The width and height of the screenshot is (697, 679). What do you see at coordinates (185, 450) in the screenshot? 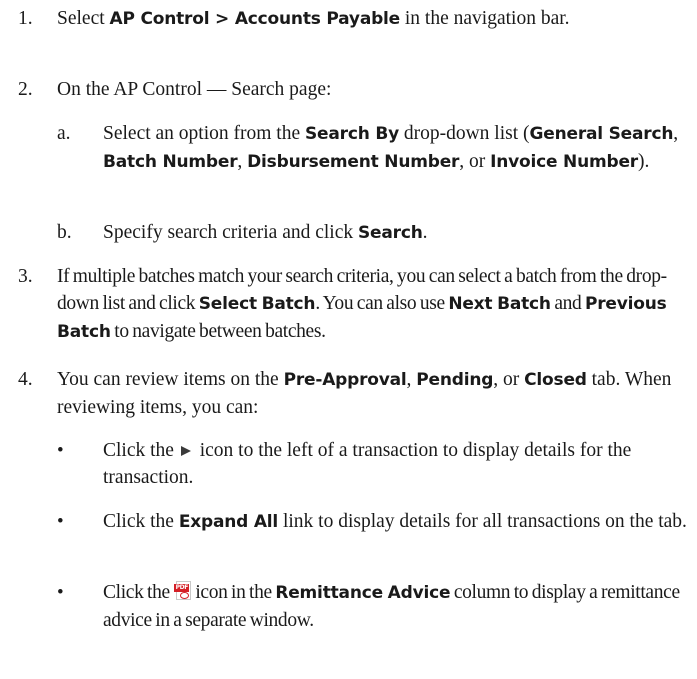
I see `expand-arrow-icon` at bounding box center [185, 450].